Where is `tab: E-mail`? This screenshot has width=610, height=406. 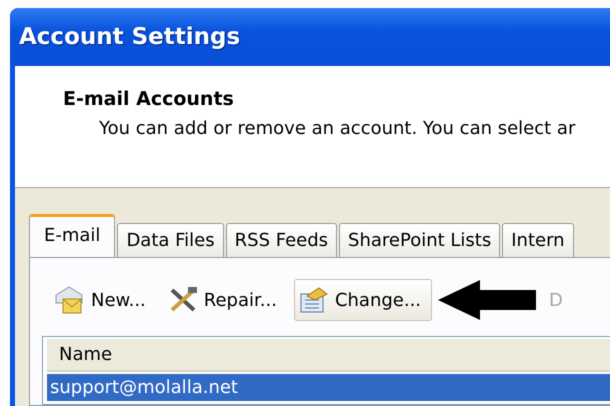
tab: E-mail is located at coordinates (72, 236).